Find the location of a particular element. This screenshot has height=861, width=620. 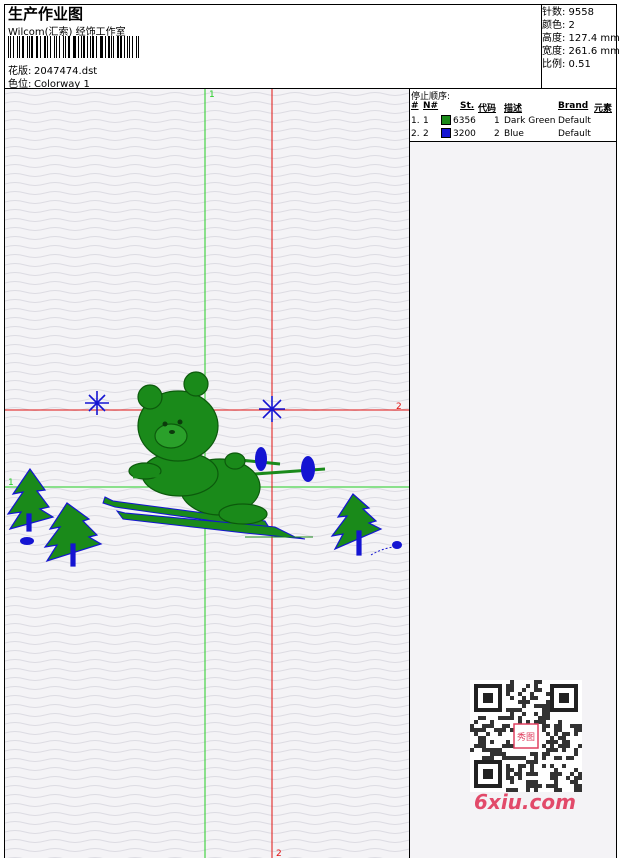

col-header-code: 代码 is located at coordinates (487, 109).